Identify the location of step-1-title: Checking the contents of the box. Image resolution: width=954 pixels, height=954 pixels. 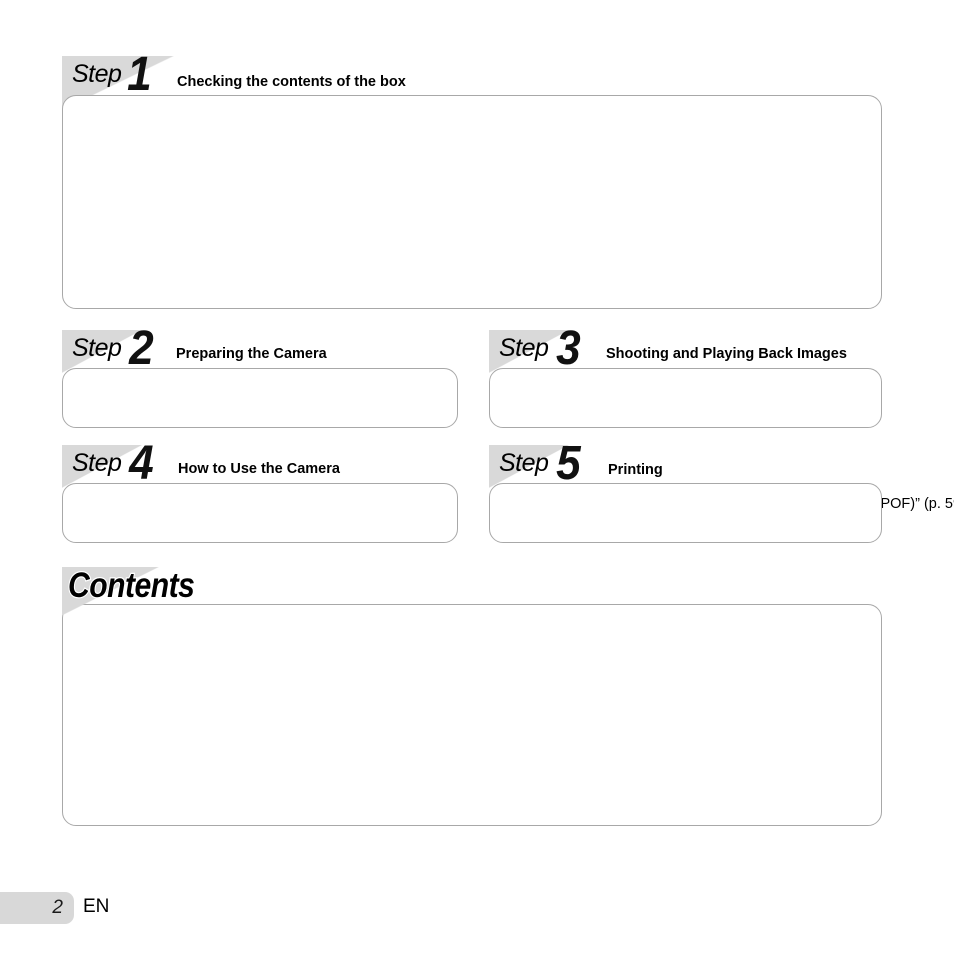
(291, 82).